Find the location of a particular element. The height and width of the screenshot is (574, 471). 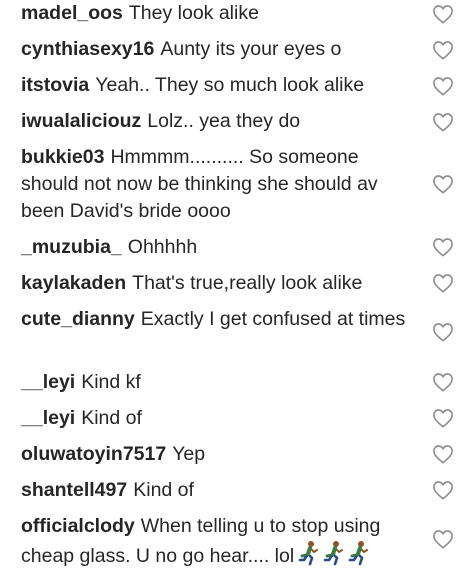

comment-username: madel_oos is located at coordinates (72, 13).